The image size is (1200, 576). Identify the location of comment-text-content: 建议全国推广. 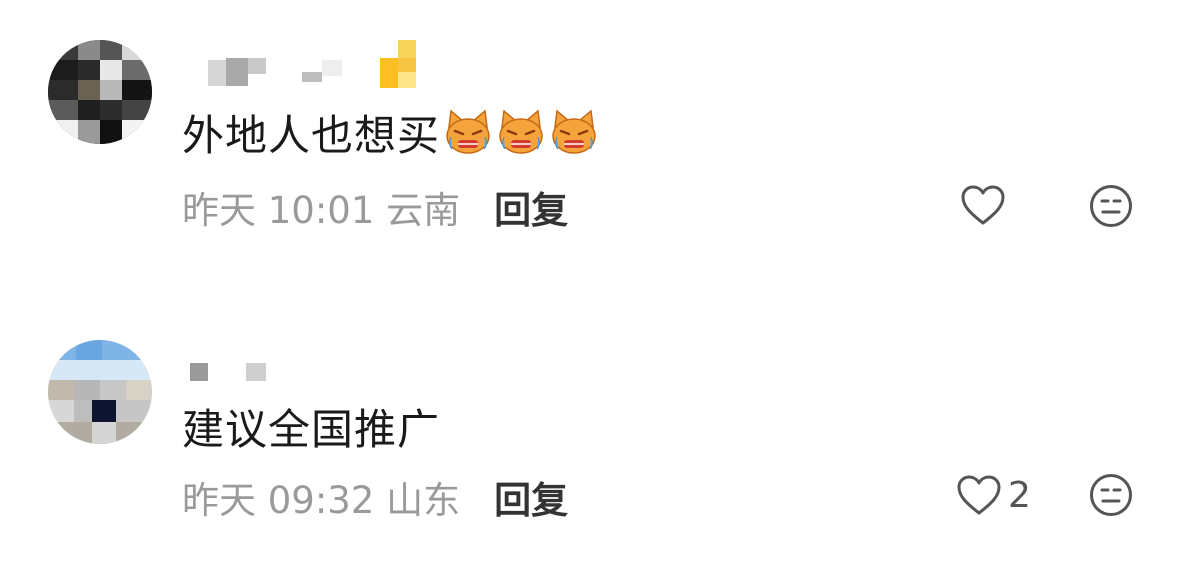
(311, 429).